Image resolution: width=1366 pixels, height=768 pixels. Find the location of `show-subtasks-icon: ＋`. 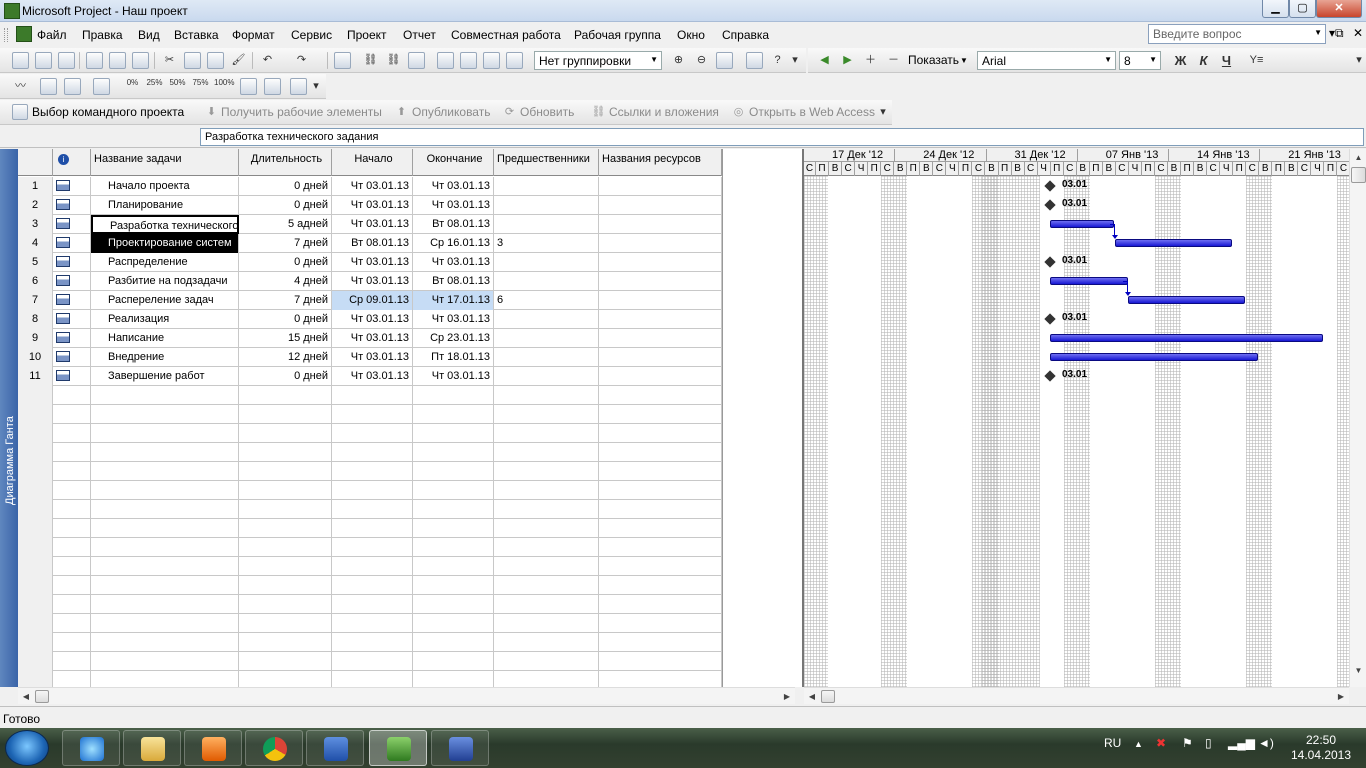

show-subtasks-icon: ＋ is located at coordinates (870, 60).